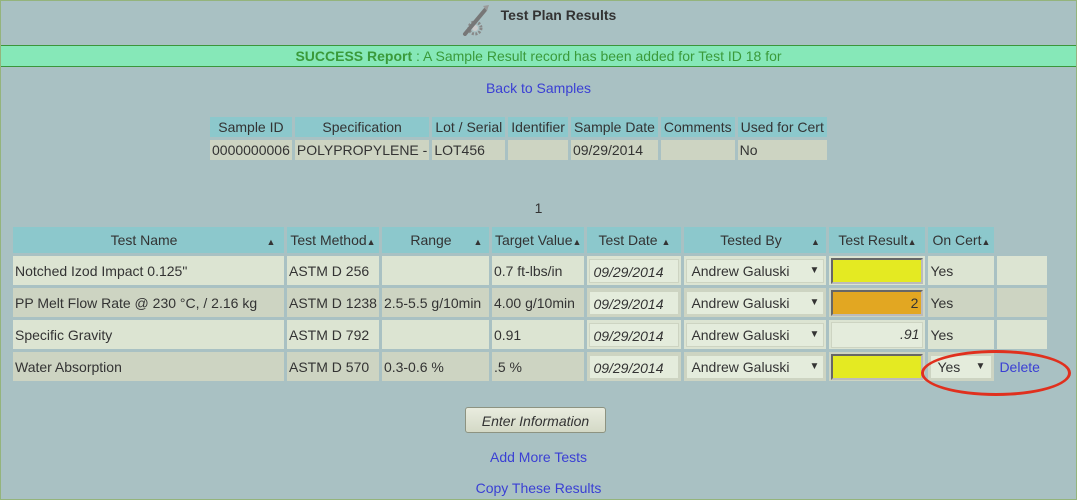 This screenshot has width=1077, height=500. What do you see at coordinates (877, 240) in the screenshot?
I see `col-test-result: Test Result▲` at bounding box center [877, 240].